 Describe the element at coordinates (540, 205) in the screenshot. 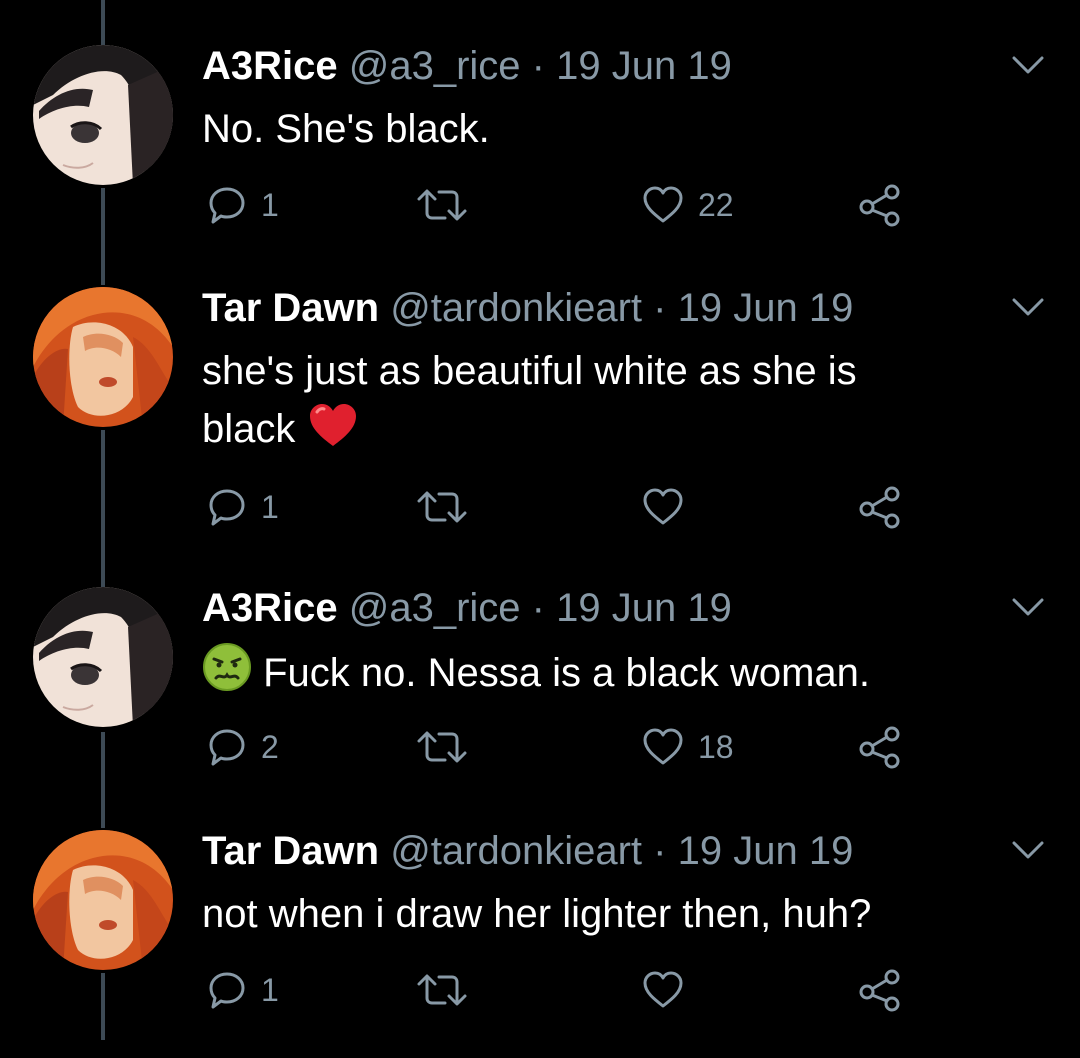

I see `tweet-actions: 1 22` at that location.